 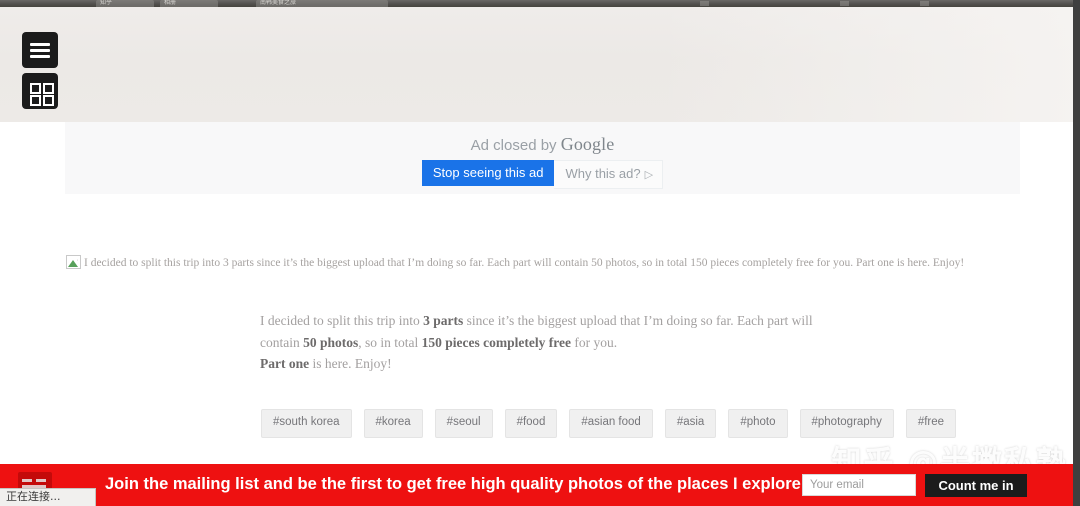 I want to click on ad-actions: Stop seeing this ad Why this ad? ▷, so click(x=542, y=174).